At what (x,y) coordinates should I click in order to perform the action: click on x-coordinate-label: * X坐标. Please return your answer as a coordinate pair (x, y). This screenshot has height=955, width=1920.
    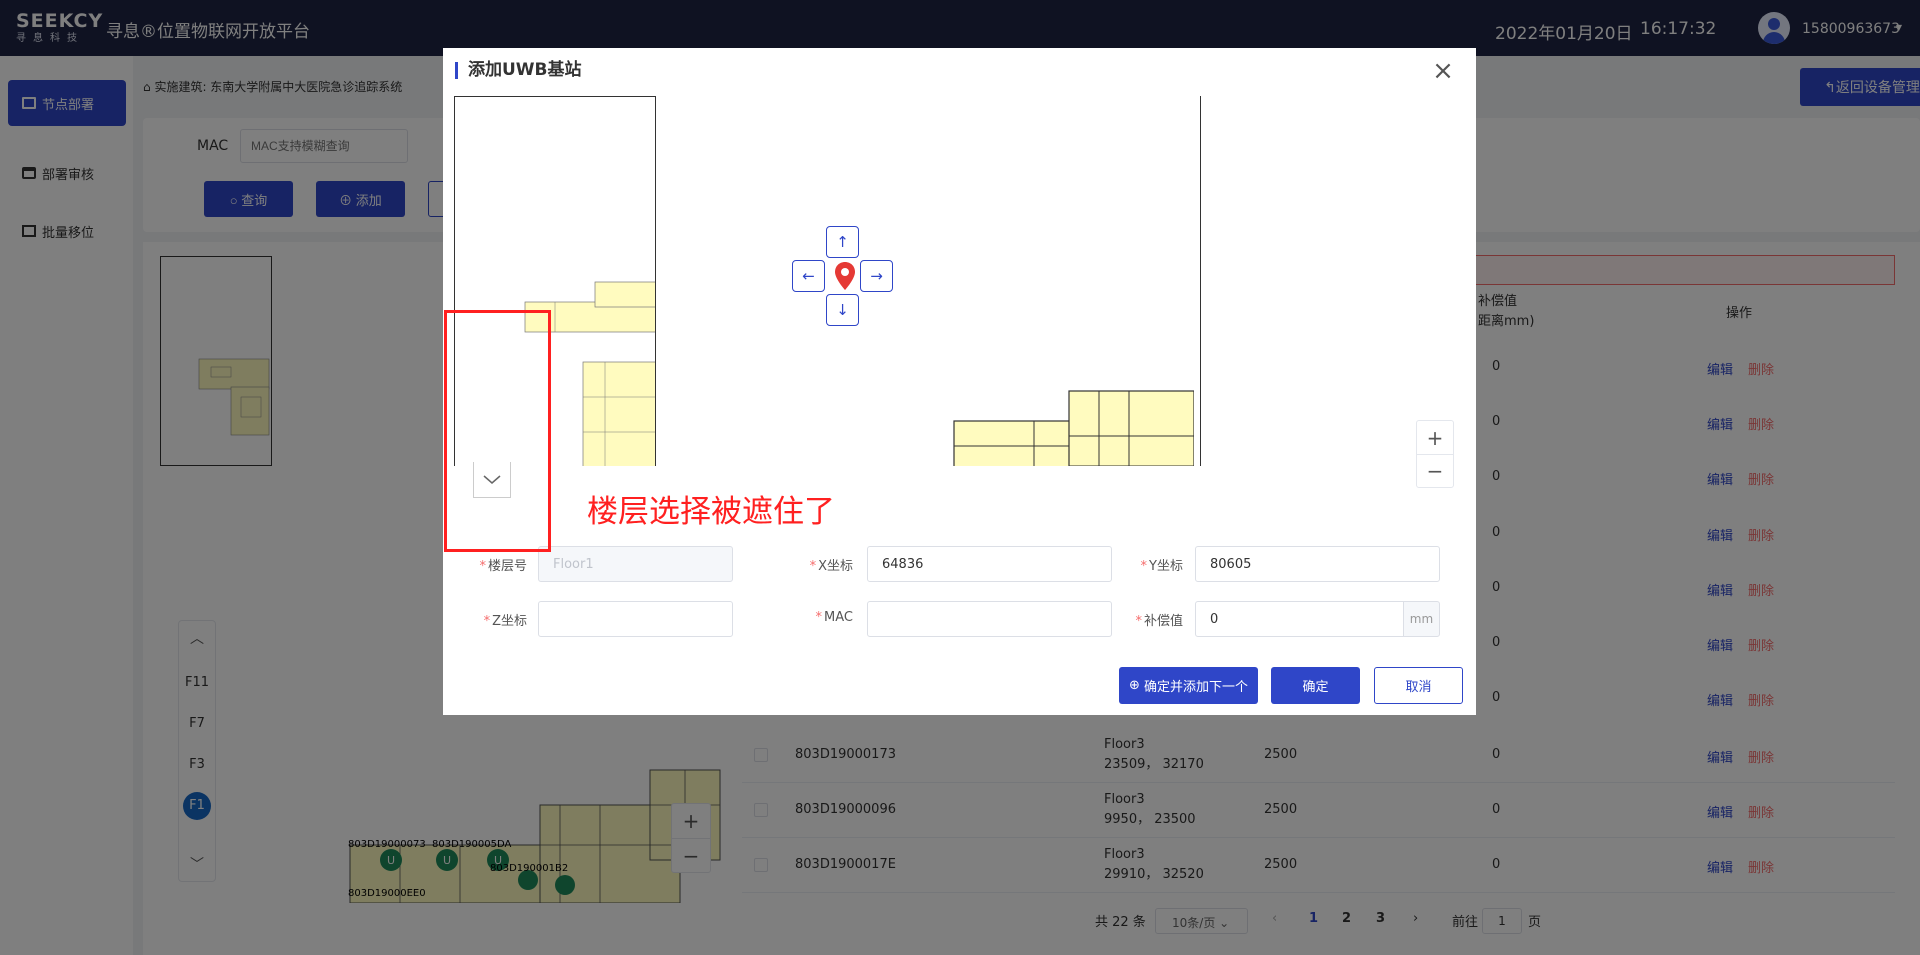
    Looking at the image, I should click on (831, 566).